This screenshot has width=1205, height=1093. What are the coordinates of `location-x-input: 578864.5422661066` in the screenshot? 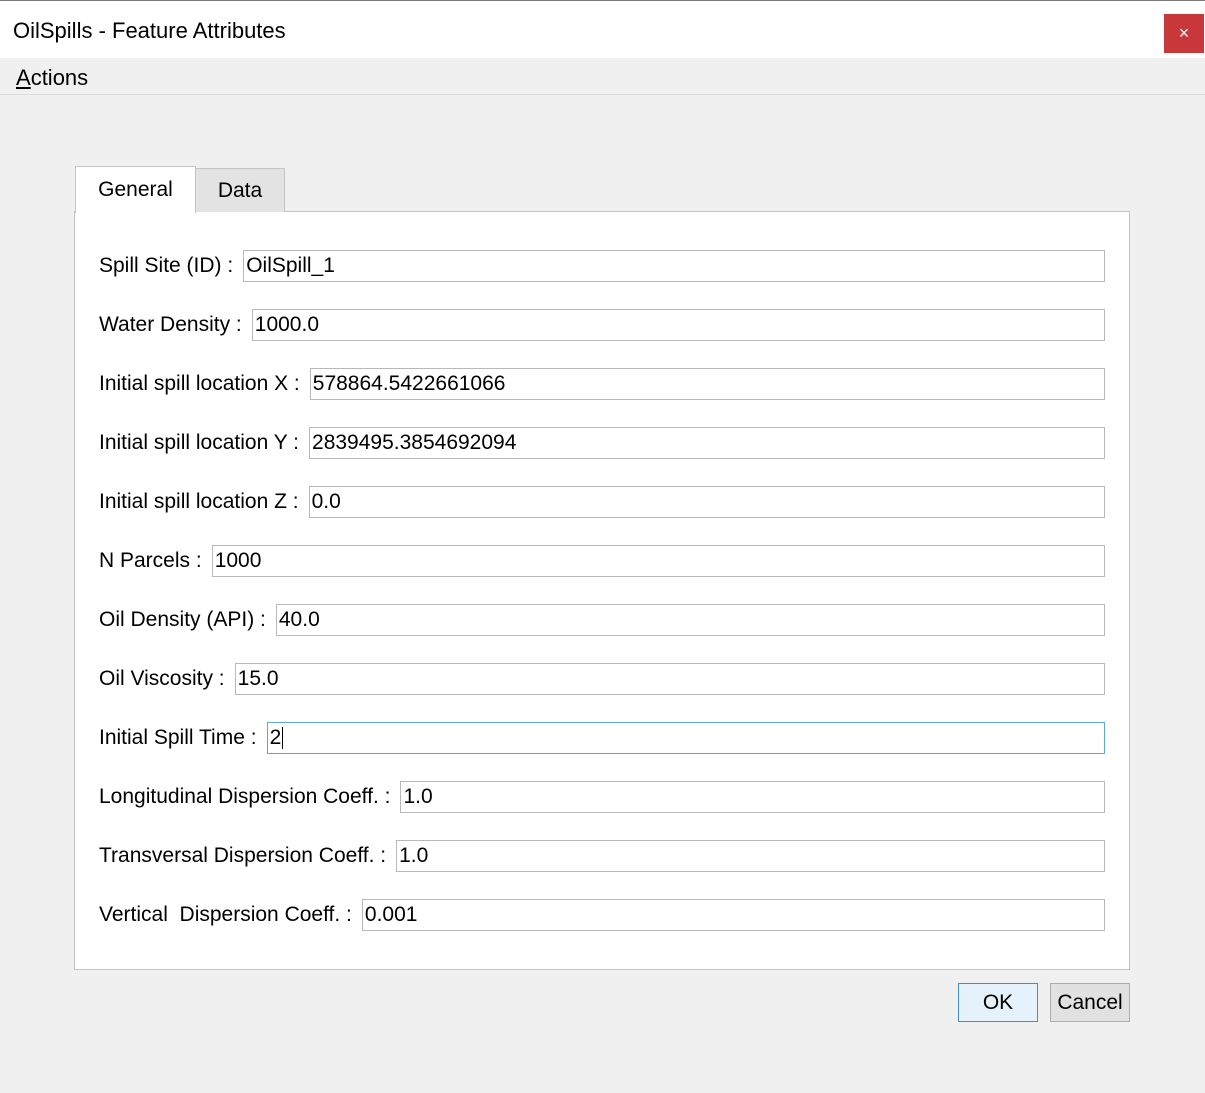 It's located at (707, 384).